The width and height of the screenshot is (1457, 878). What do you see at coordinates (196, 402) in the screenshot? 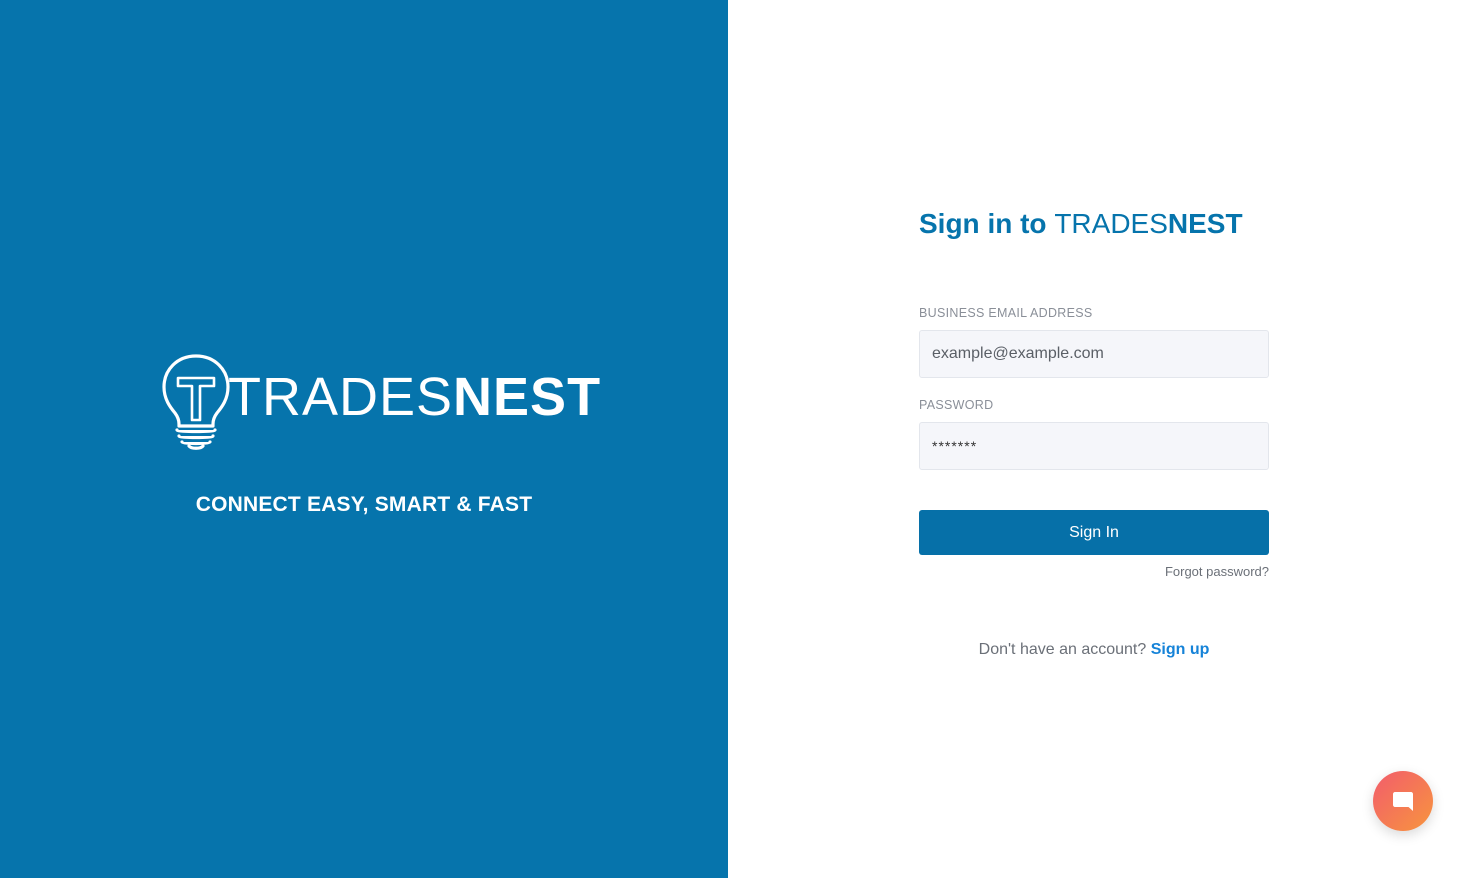
I see `lightbulb-t-icon` at bounding box center [196, 402].